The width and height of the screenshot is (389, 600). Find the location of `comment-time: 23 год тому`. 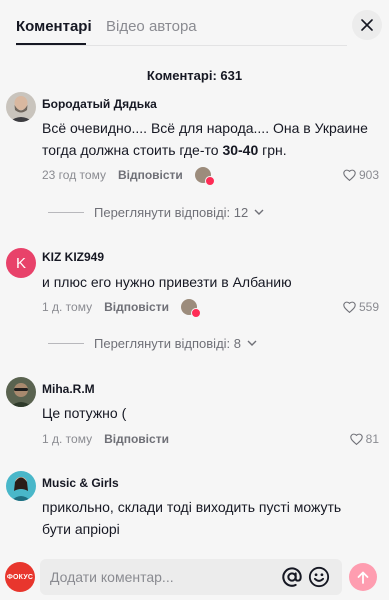

comment-time: 23 год тому is located at coordinates (74, 175).